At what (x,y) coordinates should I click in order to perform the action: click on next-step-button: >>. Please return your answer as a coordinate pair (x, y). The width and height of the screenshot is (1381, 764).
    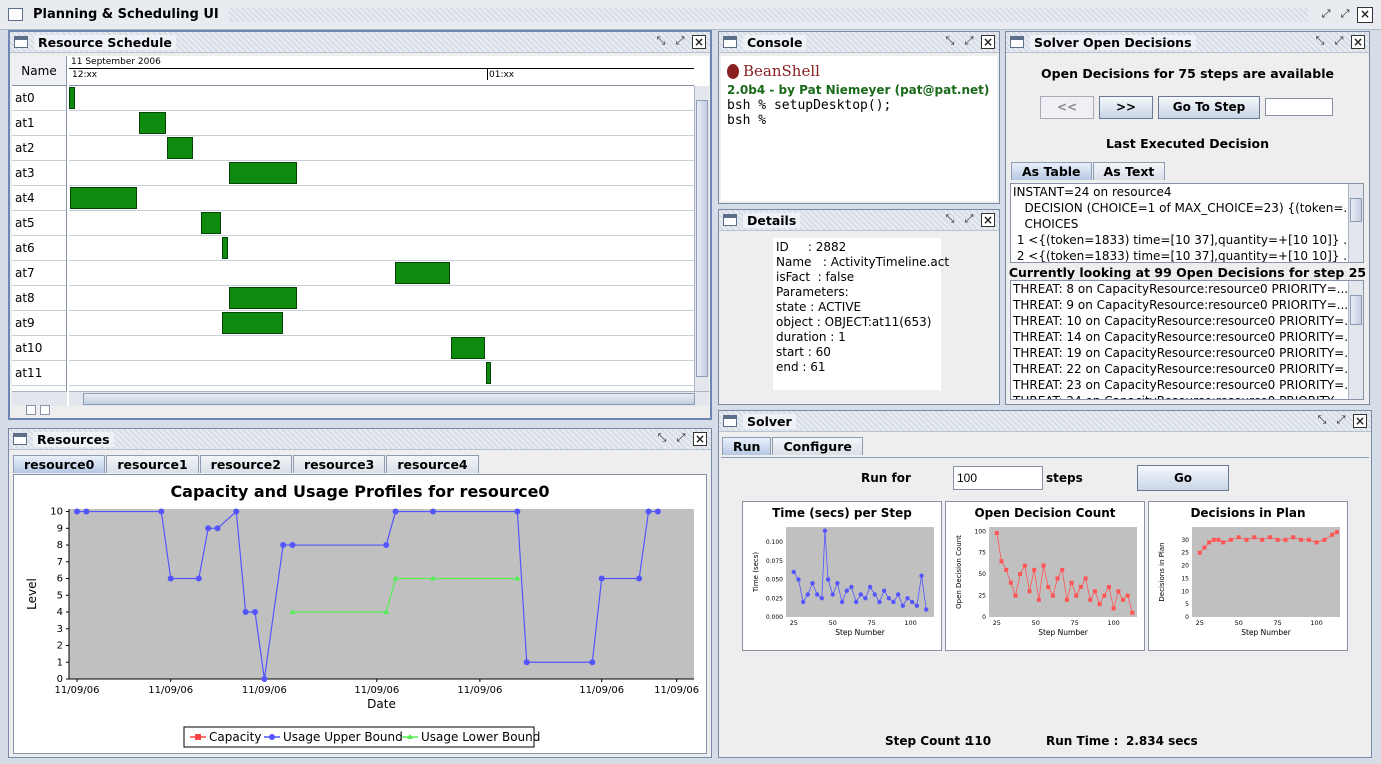
    Looking at the image, I should click on (1126, 107).